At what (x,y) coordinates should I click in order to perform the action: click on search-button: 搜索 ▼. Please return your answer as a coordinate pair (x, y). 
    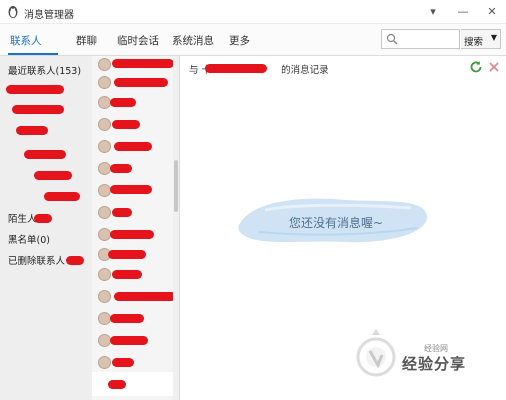
    Looking at the image, I should click on (481, 39).